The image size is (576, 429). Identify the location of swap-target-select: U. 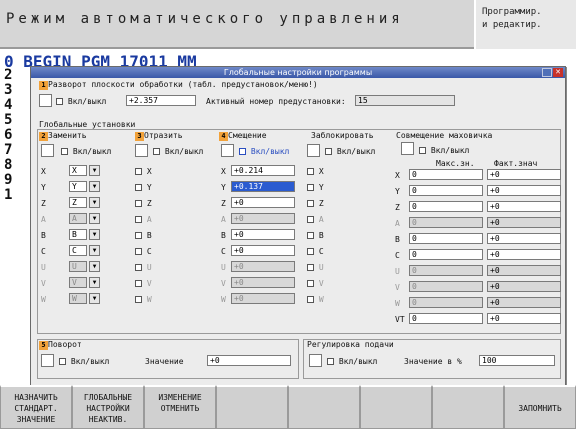
(78, 266).